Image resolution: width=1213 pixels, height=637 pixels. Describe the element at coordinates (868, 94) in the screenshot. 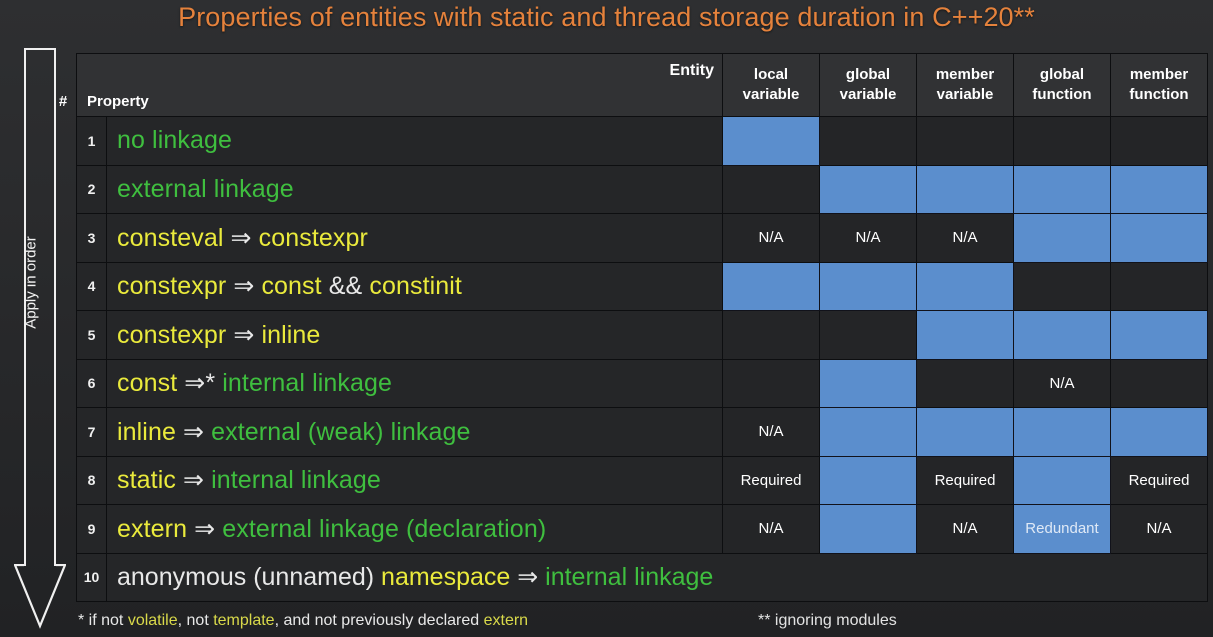

I see `header-col-line2: variable` at that location.